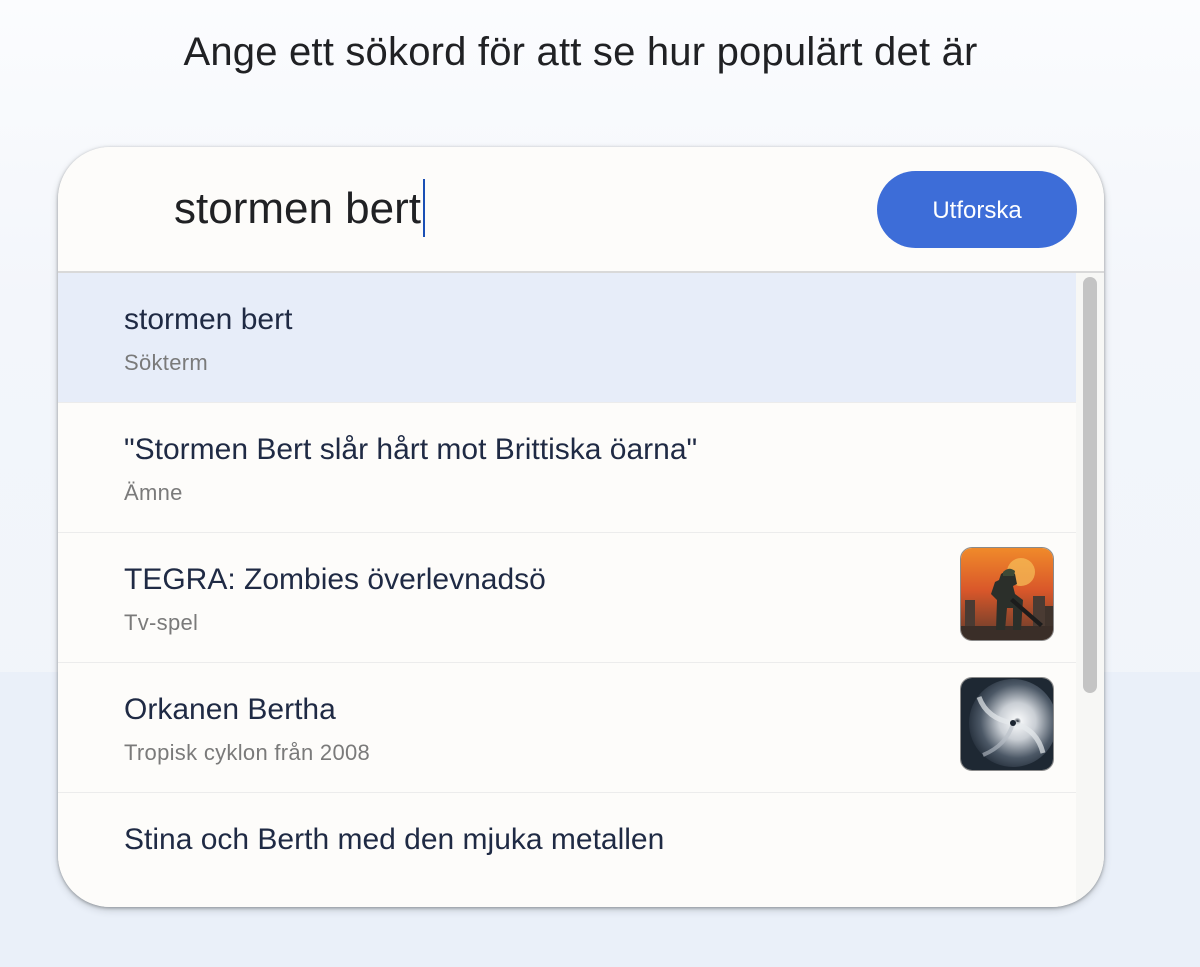 This screenshot has height=967, width=1200. Describe the element at coordinates (166, 362) in the screenshot. I see `suggestion-type: Sökterm` at that location.